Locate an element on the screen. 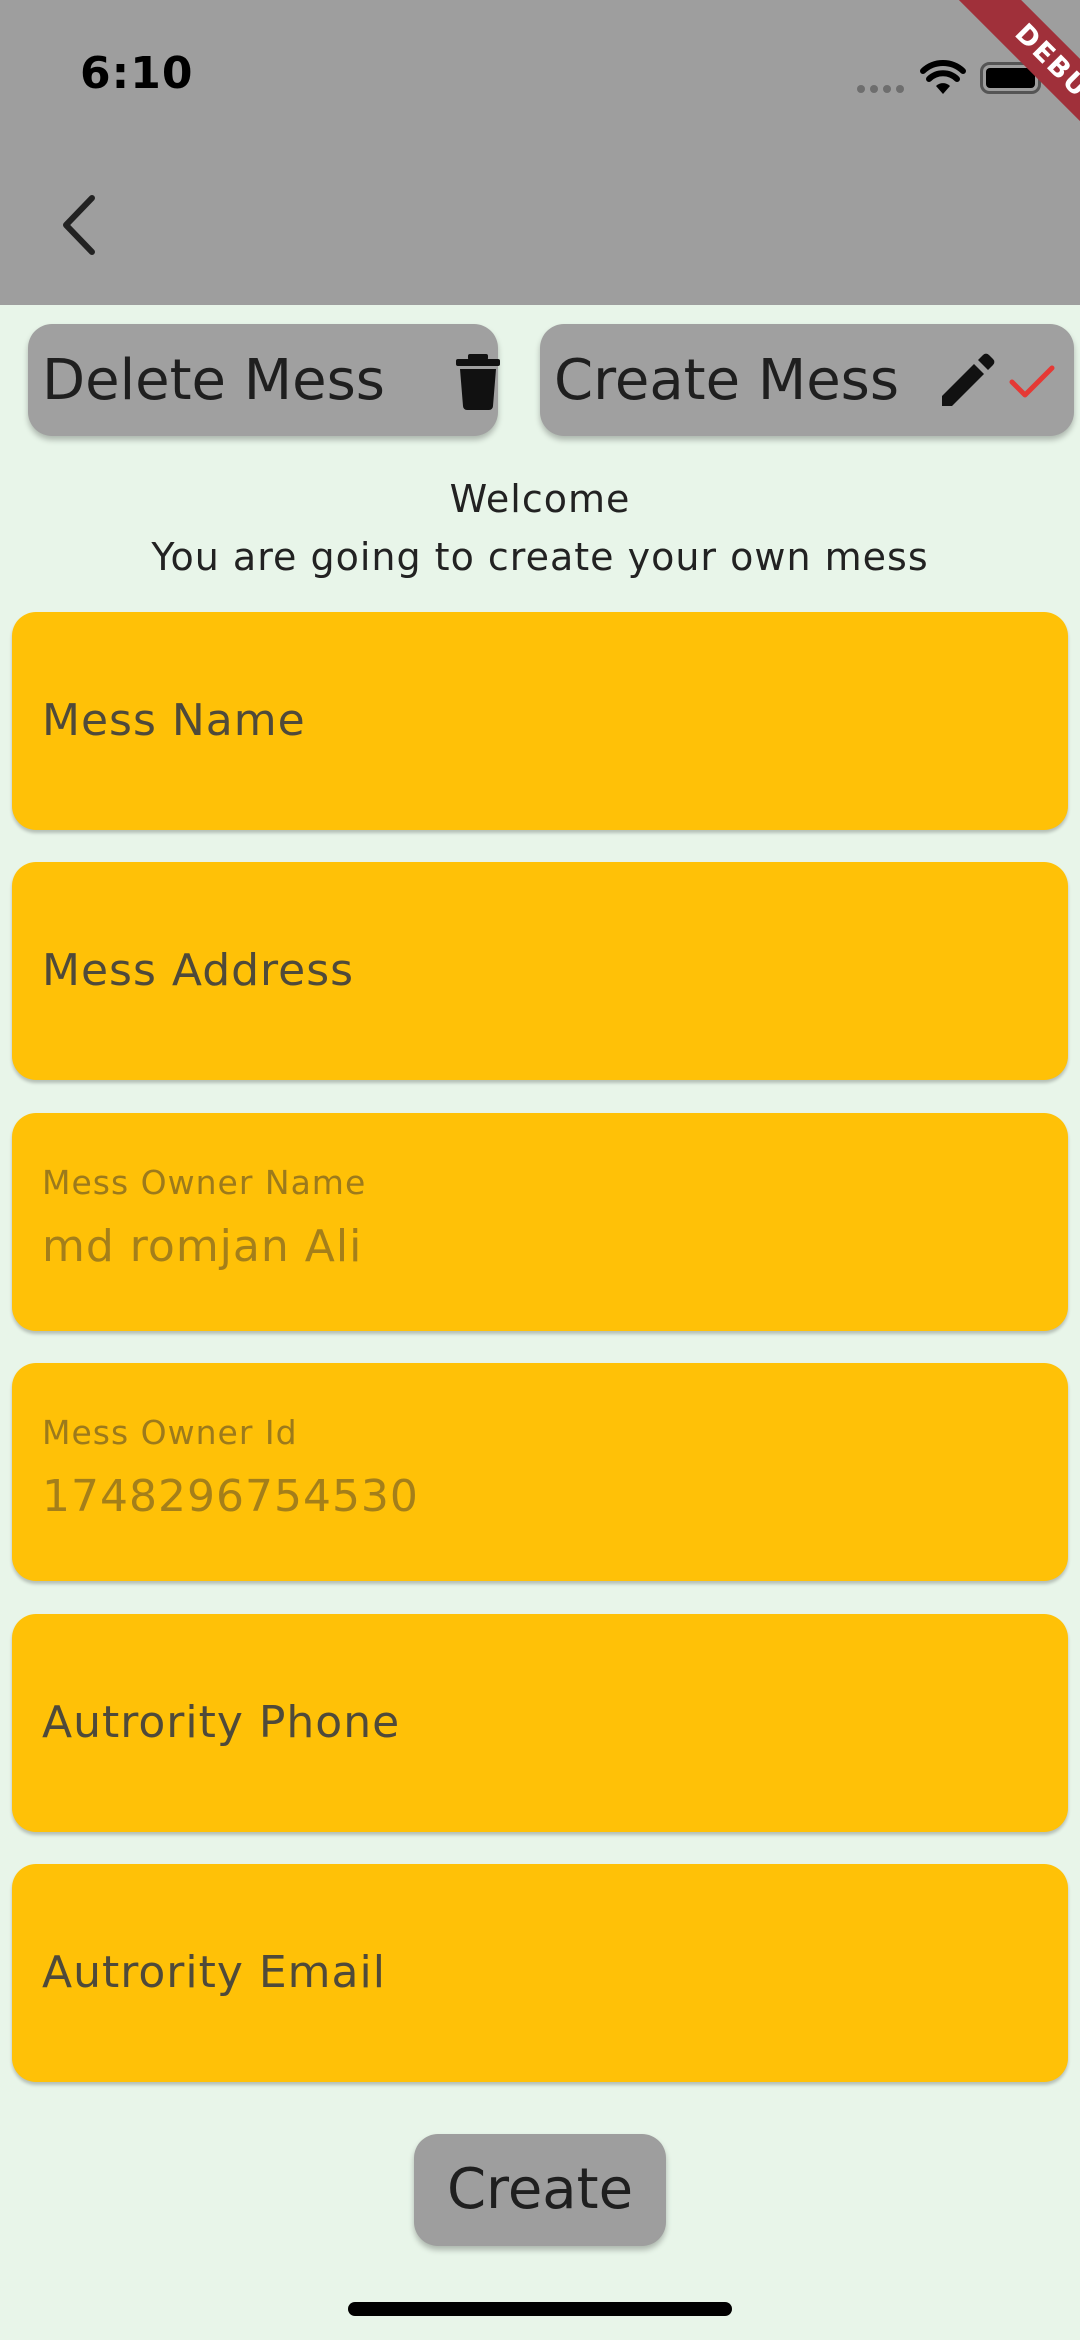 Image resolution: width=1080 pixels, height=2340 pixels. authority-phone-field: Autrority Phone is located at coordinates (540, 1723).